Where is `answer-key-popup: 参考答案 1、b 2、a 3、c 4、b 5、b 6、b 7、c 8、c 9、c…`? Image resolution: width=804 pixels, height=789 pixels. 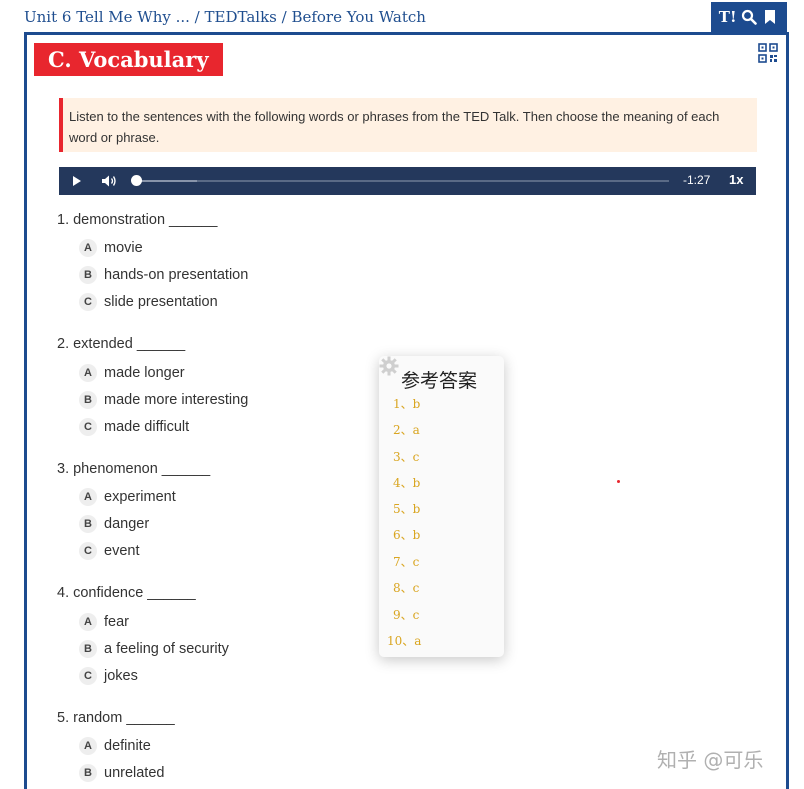
answer-key-popup: 参考答案 1、b 2、a 3、c 4、b 5、b 6、b 7、c 8、c 9、c… is located at coordinates (441, 506).